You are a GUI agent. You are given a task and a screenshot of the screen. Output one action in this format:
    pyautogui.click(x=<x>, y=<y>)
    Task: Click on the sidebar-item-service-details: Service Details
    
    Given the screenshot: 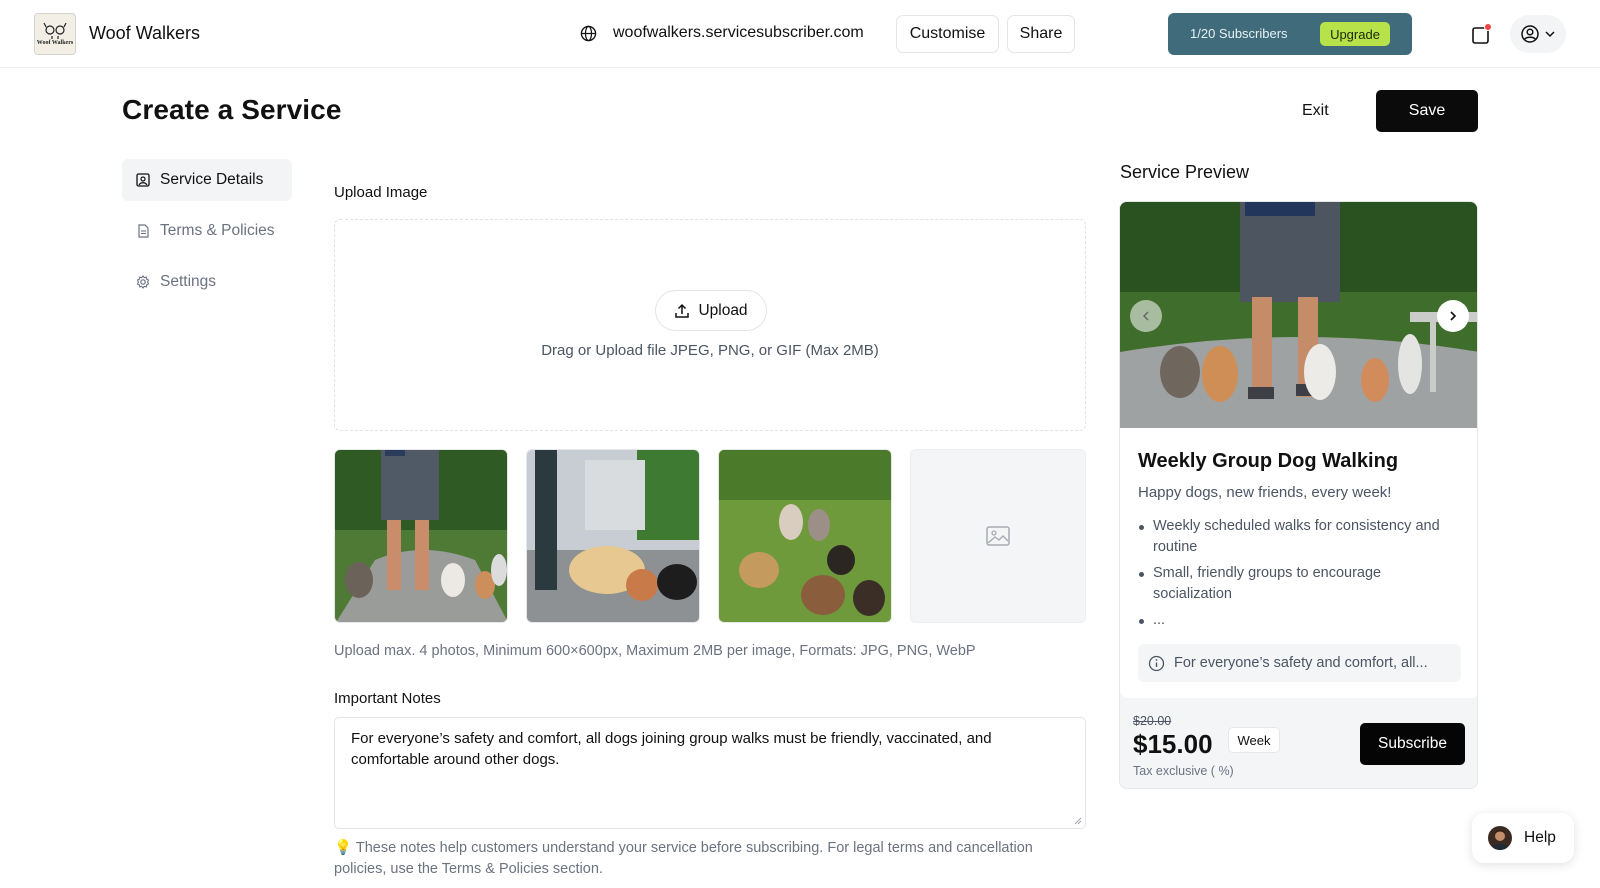 What is the action you would take?
    pyautogui.click(x=207, y=180)
    